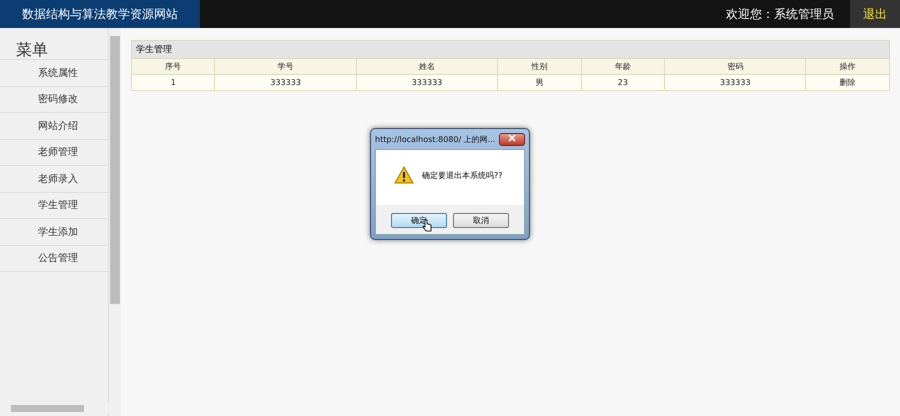 This screenshot has width=900, height=416. What do you see at coordinates (173, 66) in the screenshot?
I see `column-header: 序号` at bounding box center [173, 66].